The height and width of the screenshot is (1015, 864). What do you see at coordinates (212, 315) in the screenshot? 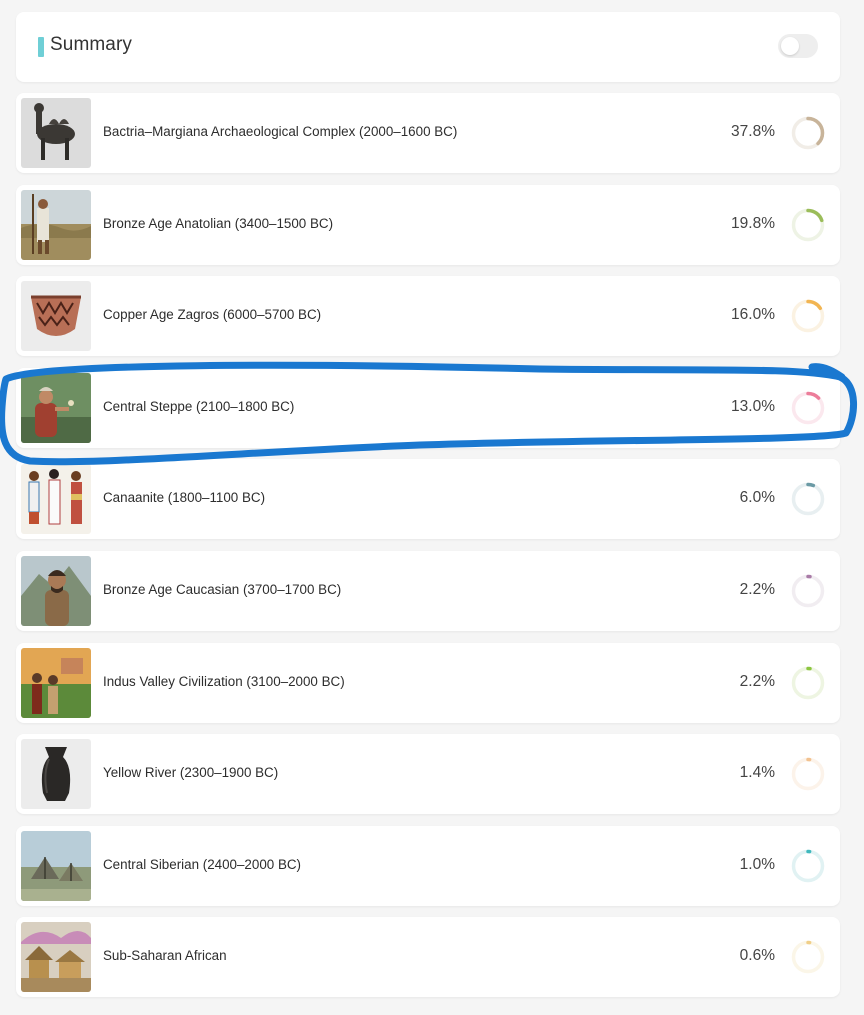
I see `population-label: Copper Age Zagros (6000–5700 BC)` at bounding box center [212, 315].